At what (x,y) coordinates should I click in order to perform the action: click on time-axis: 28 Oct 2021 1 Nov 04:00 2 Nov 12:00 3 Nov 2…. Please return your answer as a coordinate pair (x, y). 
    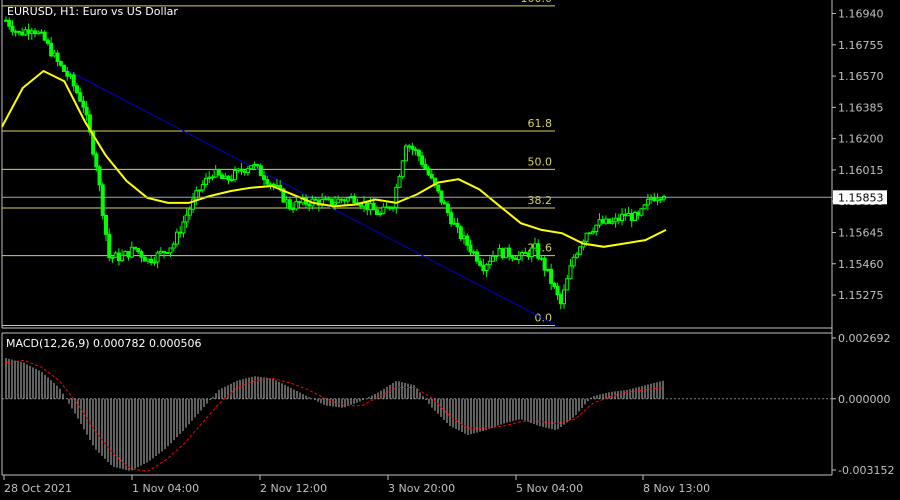
    Looking at the image, I should click on (356, 485).